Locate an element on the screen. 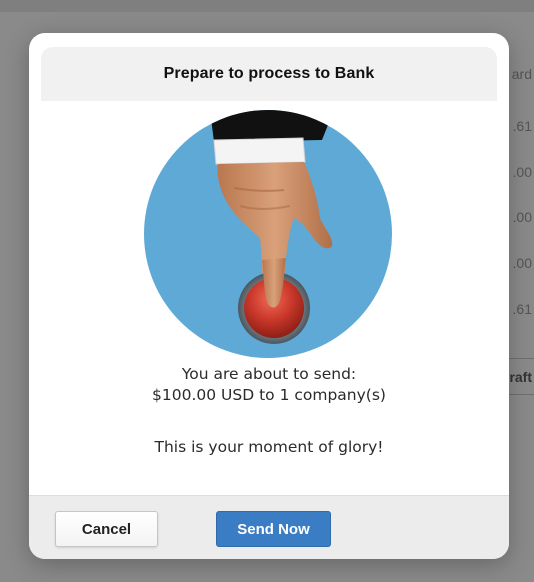  dialog-header: Prepare to process to Bank is located at coordinates (269, 74).